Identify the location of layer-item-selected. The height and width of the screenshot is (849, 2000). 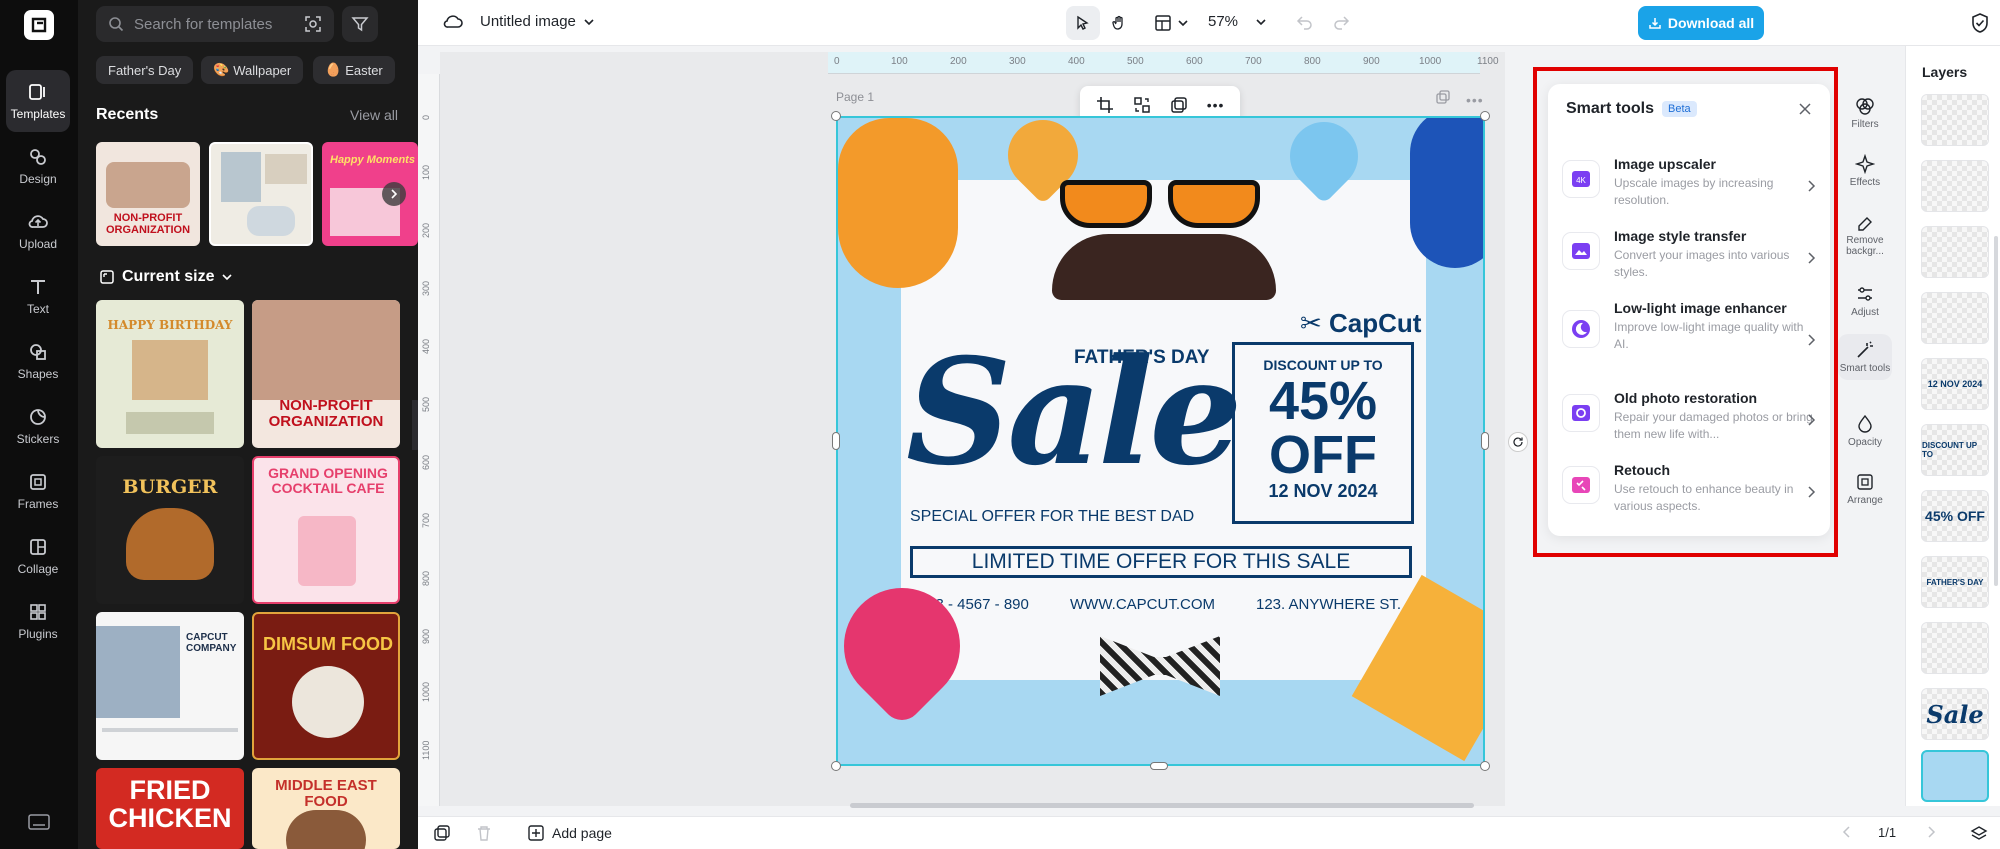
(1955, 776).